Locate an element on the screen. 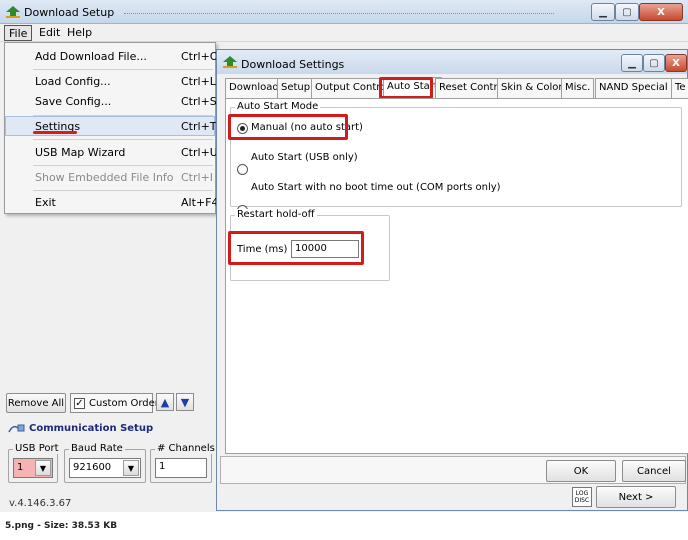 The width and height of the screenshot is (688, 540). menu-file: File is located at coordinates (18, 33).